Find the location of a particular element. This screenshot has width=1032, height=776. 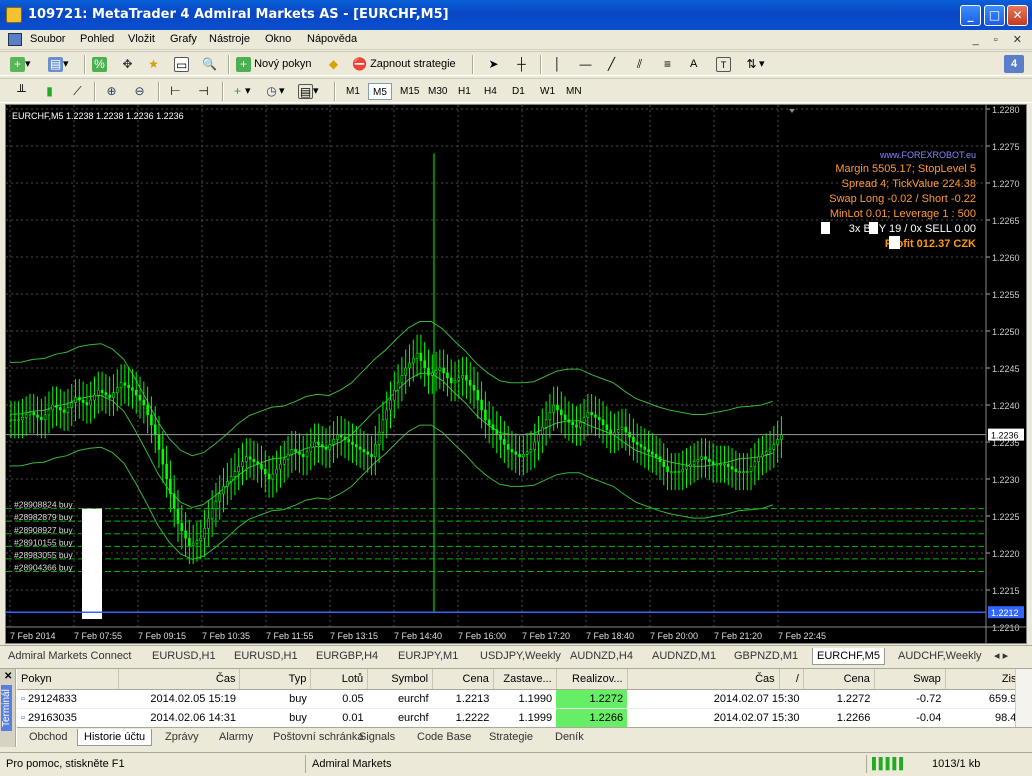

text-label-icon: T is located at coordinates (723, 64).